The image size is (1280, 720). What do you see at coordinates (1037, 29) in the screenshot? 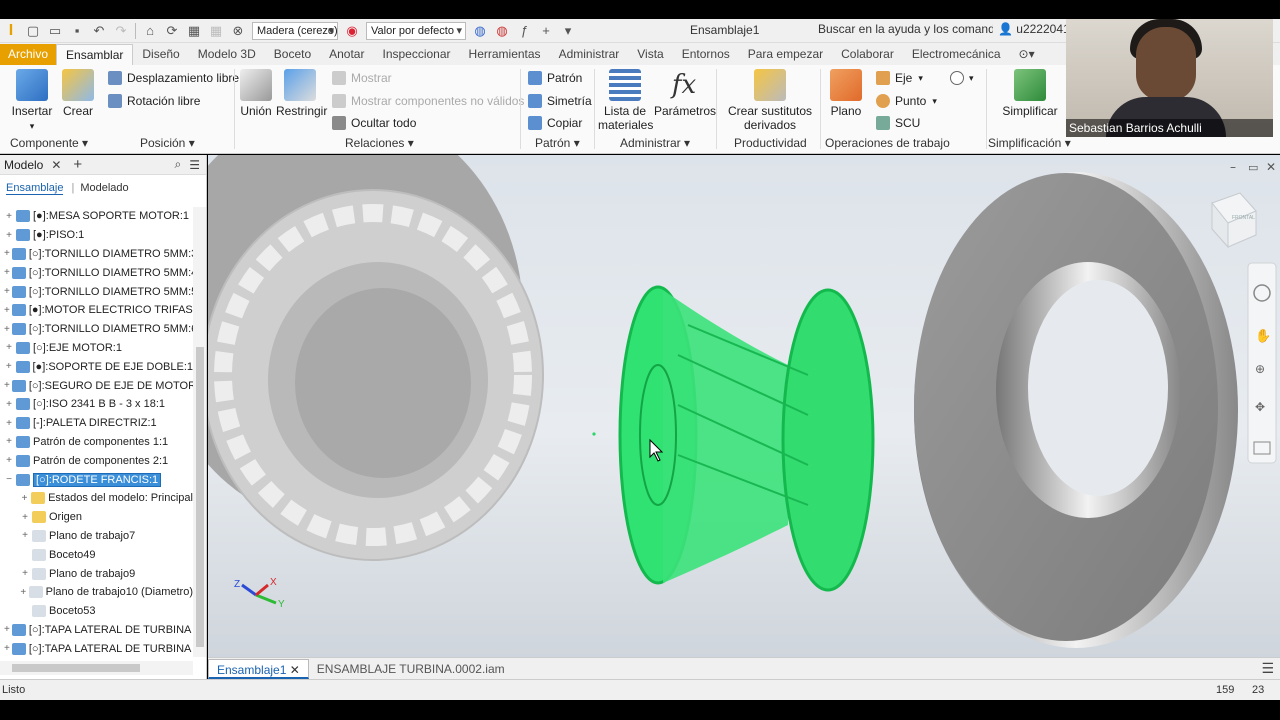
I see `user-account: 👤 u22220418` at bounding box center [1037, 29].